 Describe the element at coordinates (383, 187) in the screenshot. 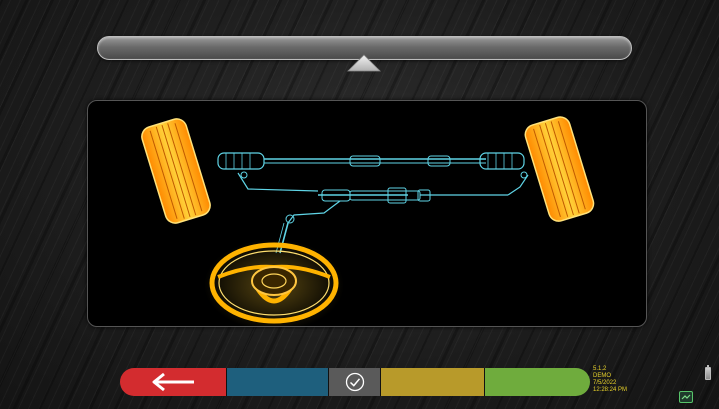

I see `steering-rack` at that location.